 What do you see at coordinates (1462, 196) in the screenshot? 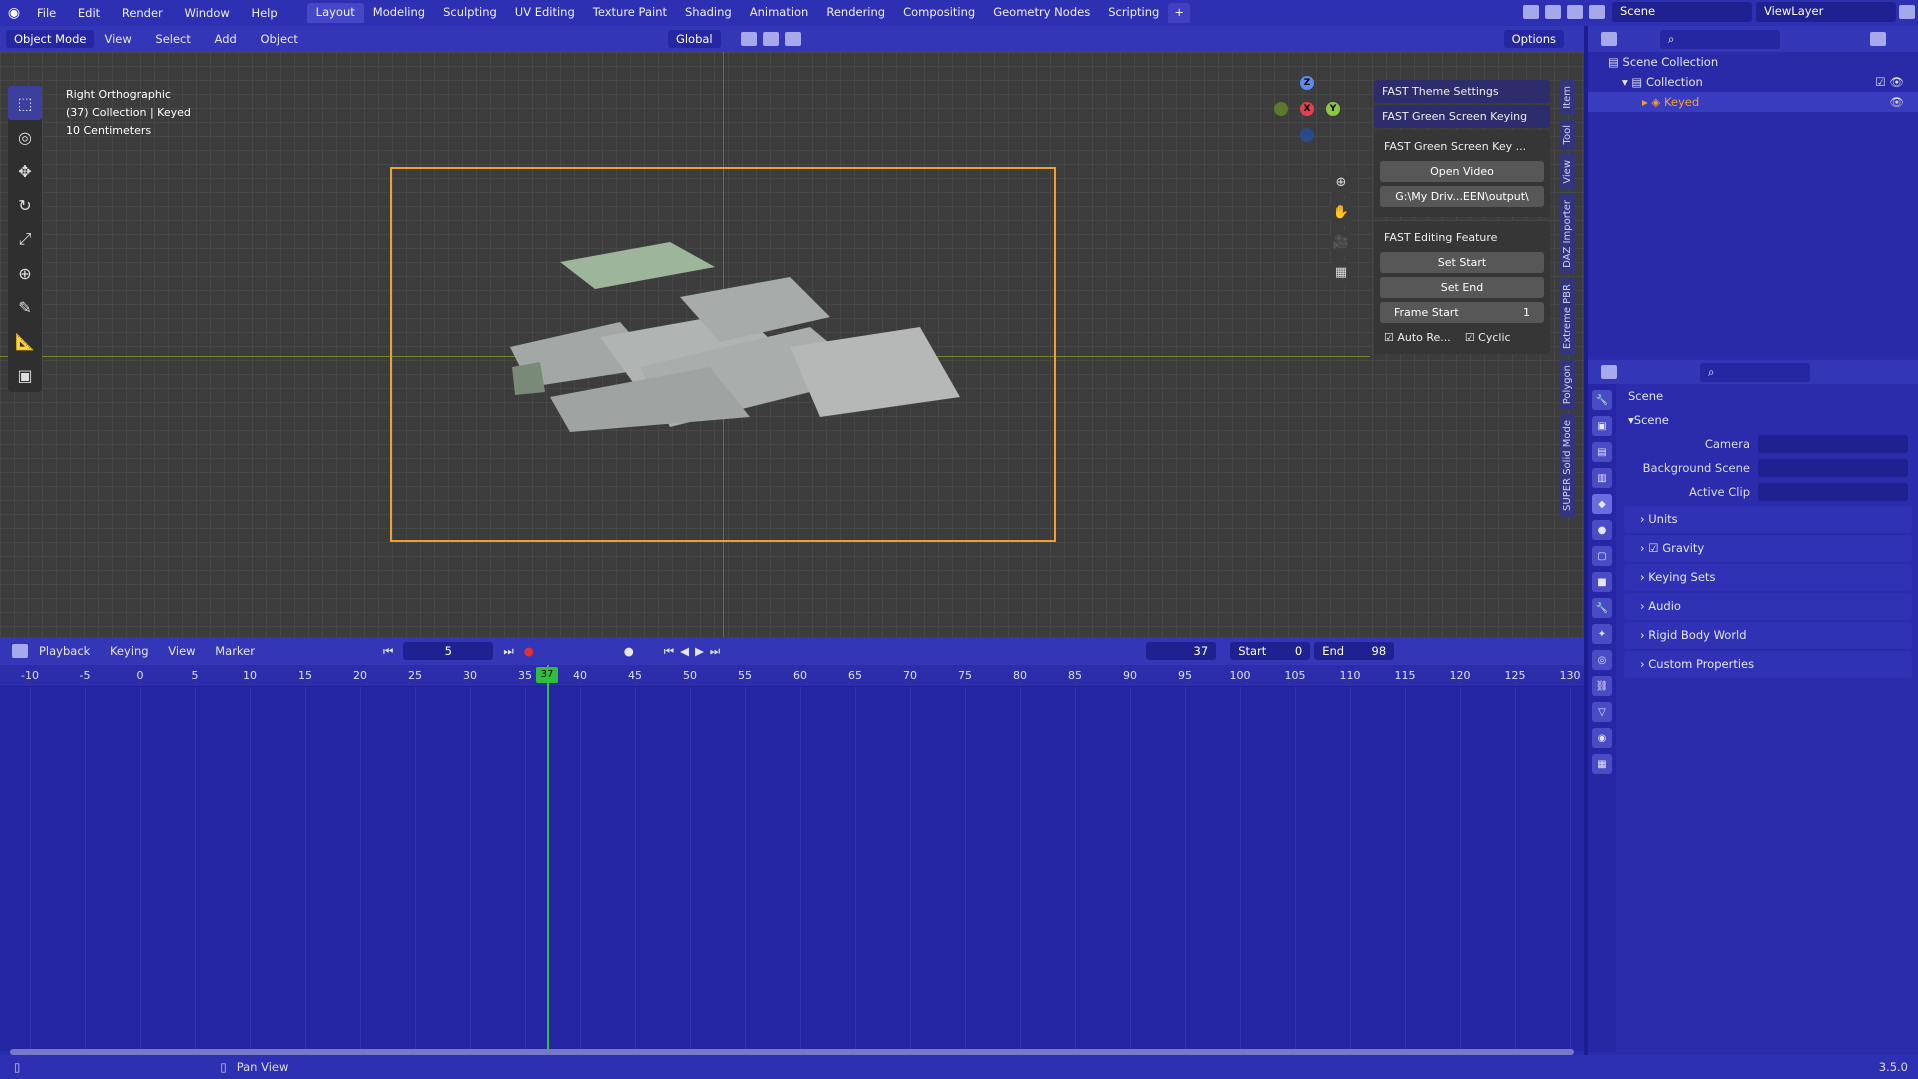
I see `output-path-field: G:\My Driv...EEN\output\` at bounding box center [1462, 196].